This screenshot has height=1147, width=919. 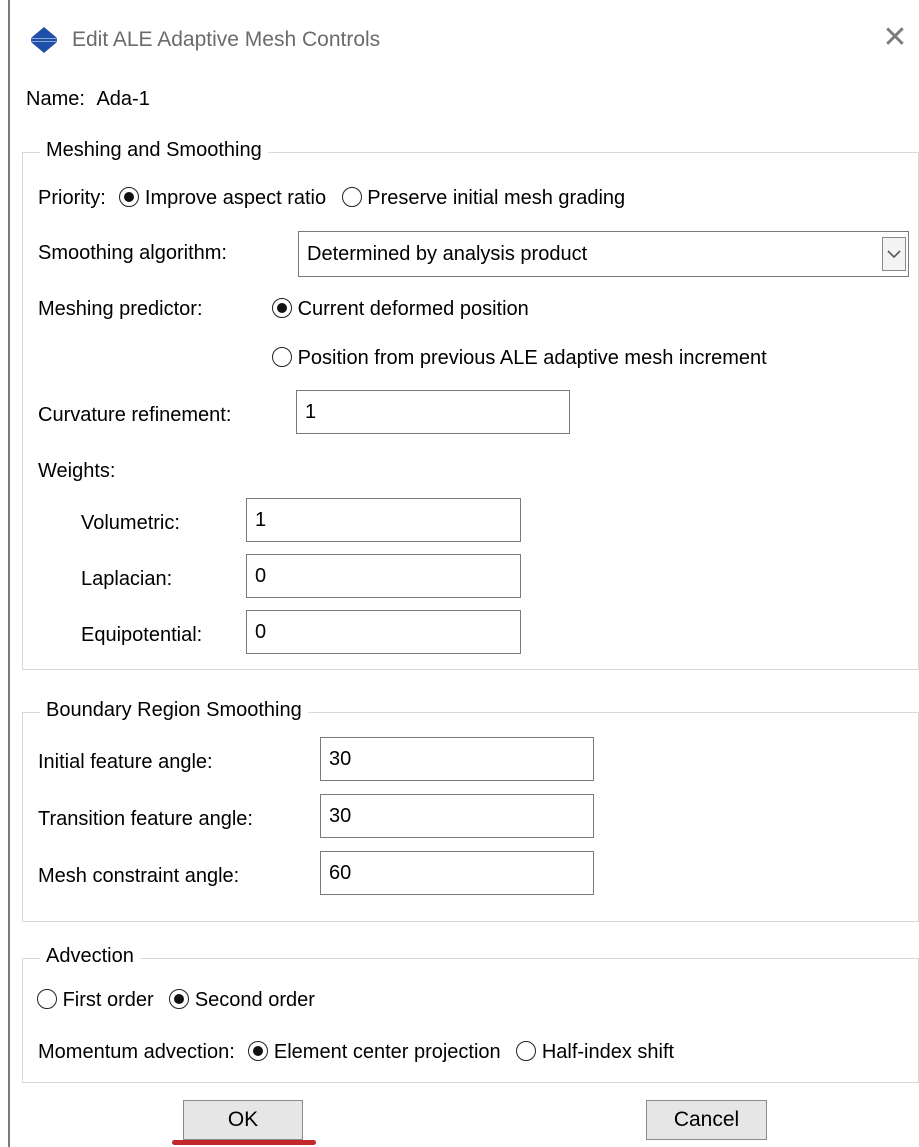 I want to click on laplacian-input: 0, so click(x=383, y=576).